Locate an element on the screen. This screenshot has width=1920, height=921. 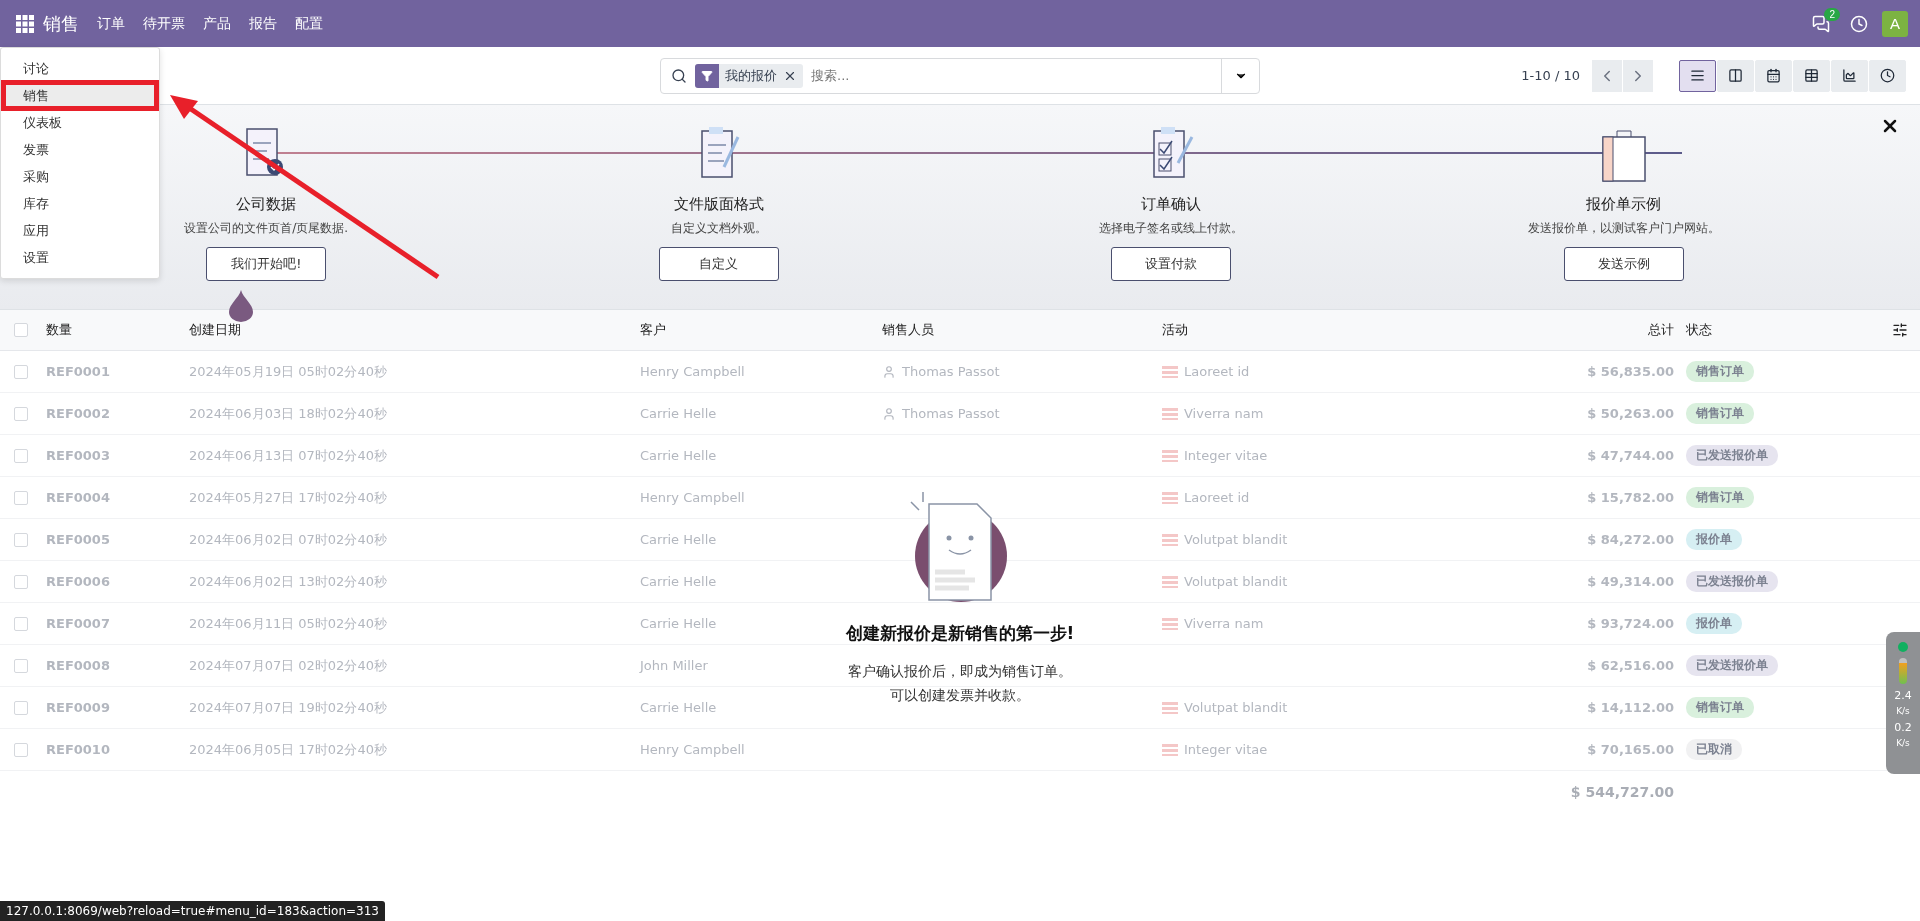
reference-cell-text: REF0001 is located at coordinates (78, 371).